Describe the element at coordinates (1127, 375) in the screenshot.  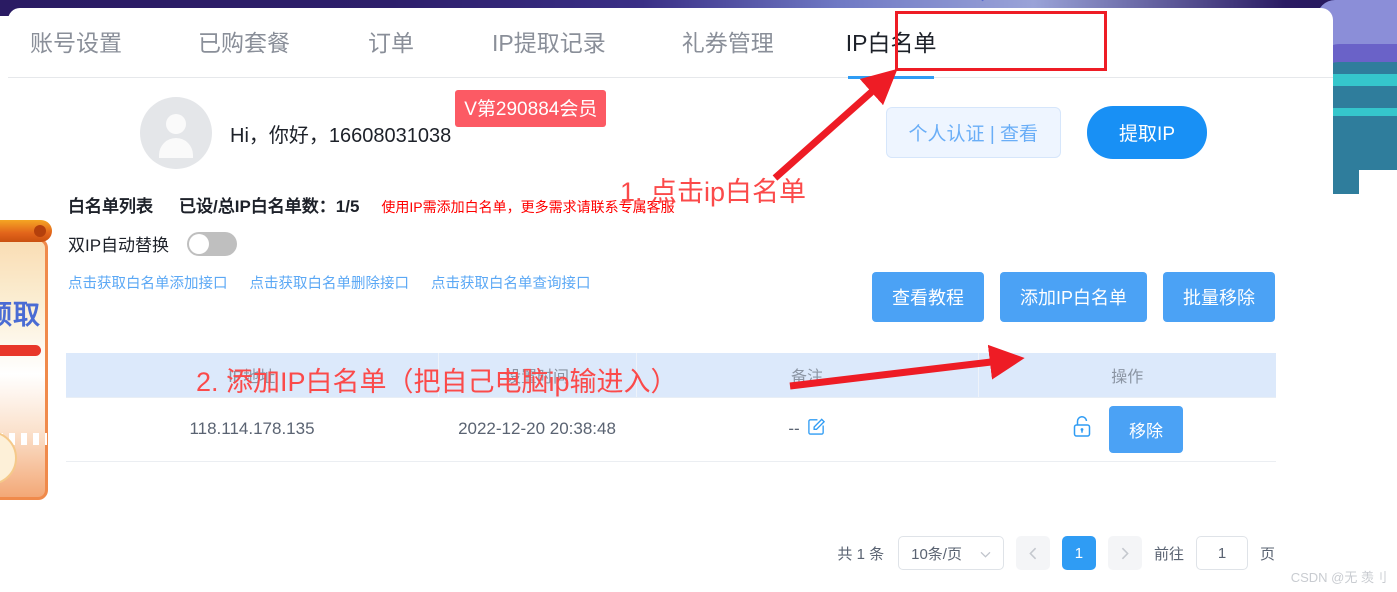
I see `column-header-operation: 操作` at that location.